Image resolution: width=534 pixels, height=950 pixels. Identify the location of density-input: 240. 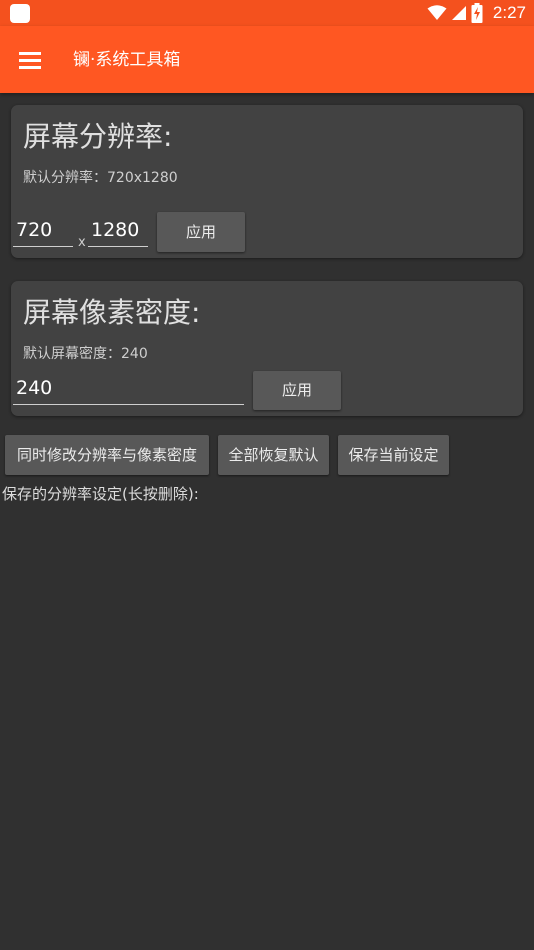
(128, 389).